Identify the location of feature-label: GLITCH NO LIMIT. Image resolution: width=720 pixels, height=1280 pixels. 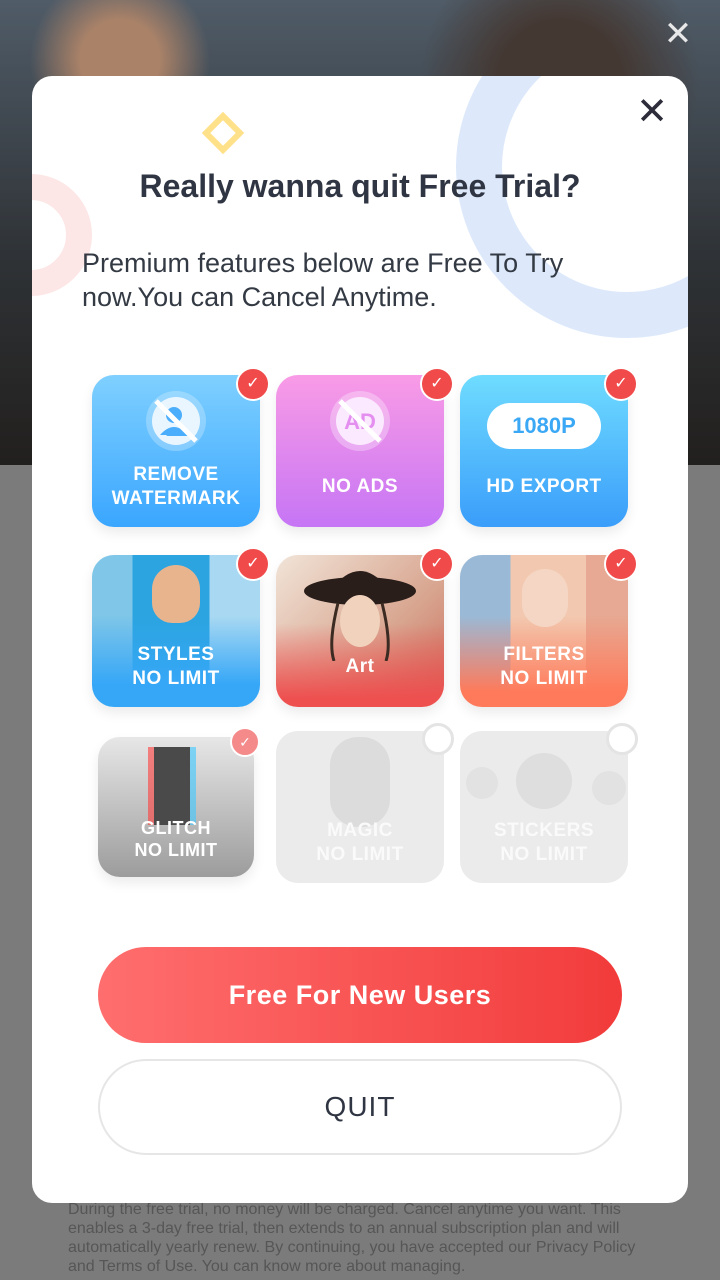
(176, 839).